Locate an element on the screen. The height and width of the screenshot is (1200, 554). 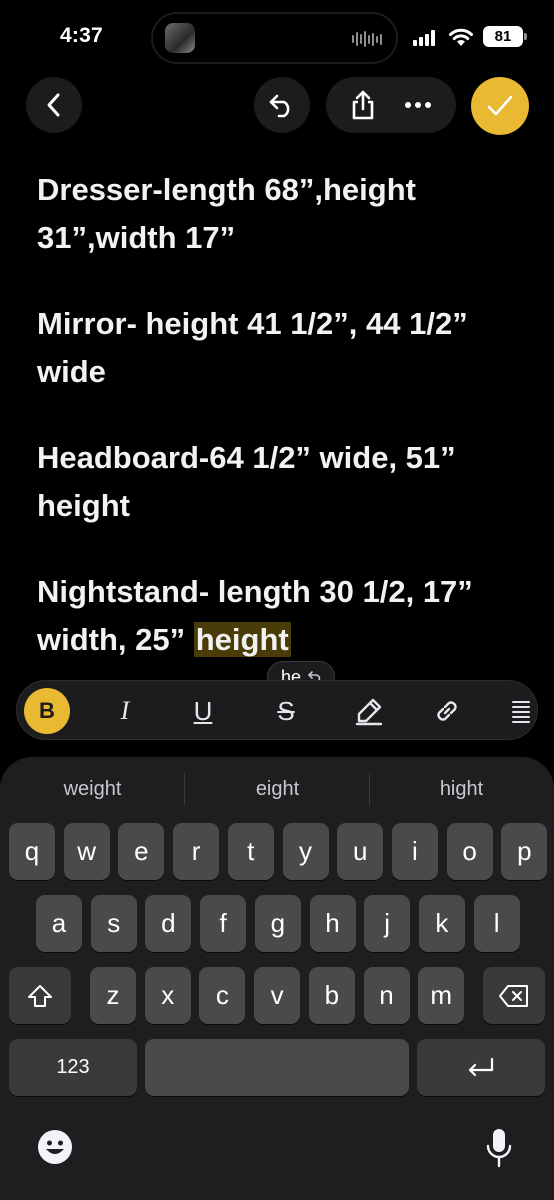
suggestion-weight: weight is located at coordinates (92, 789).